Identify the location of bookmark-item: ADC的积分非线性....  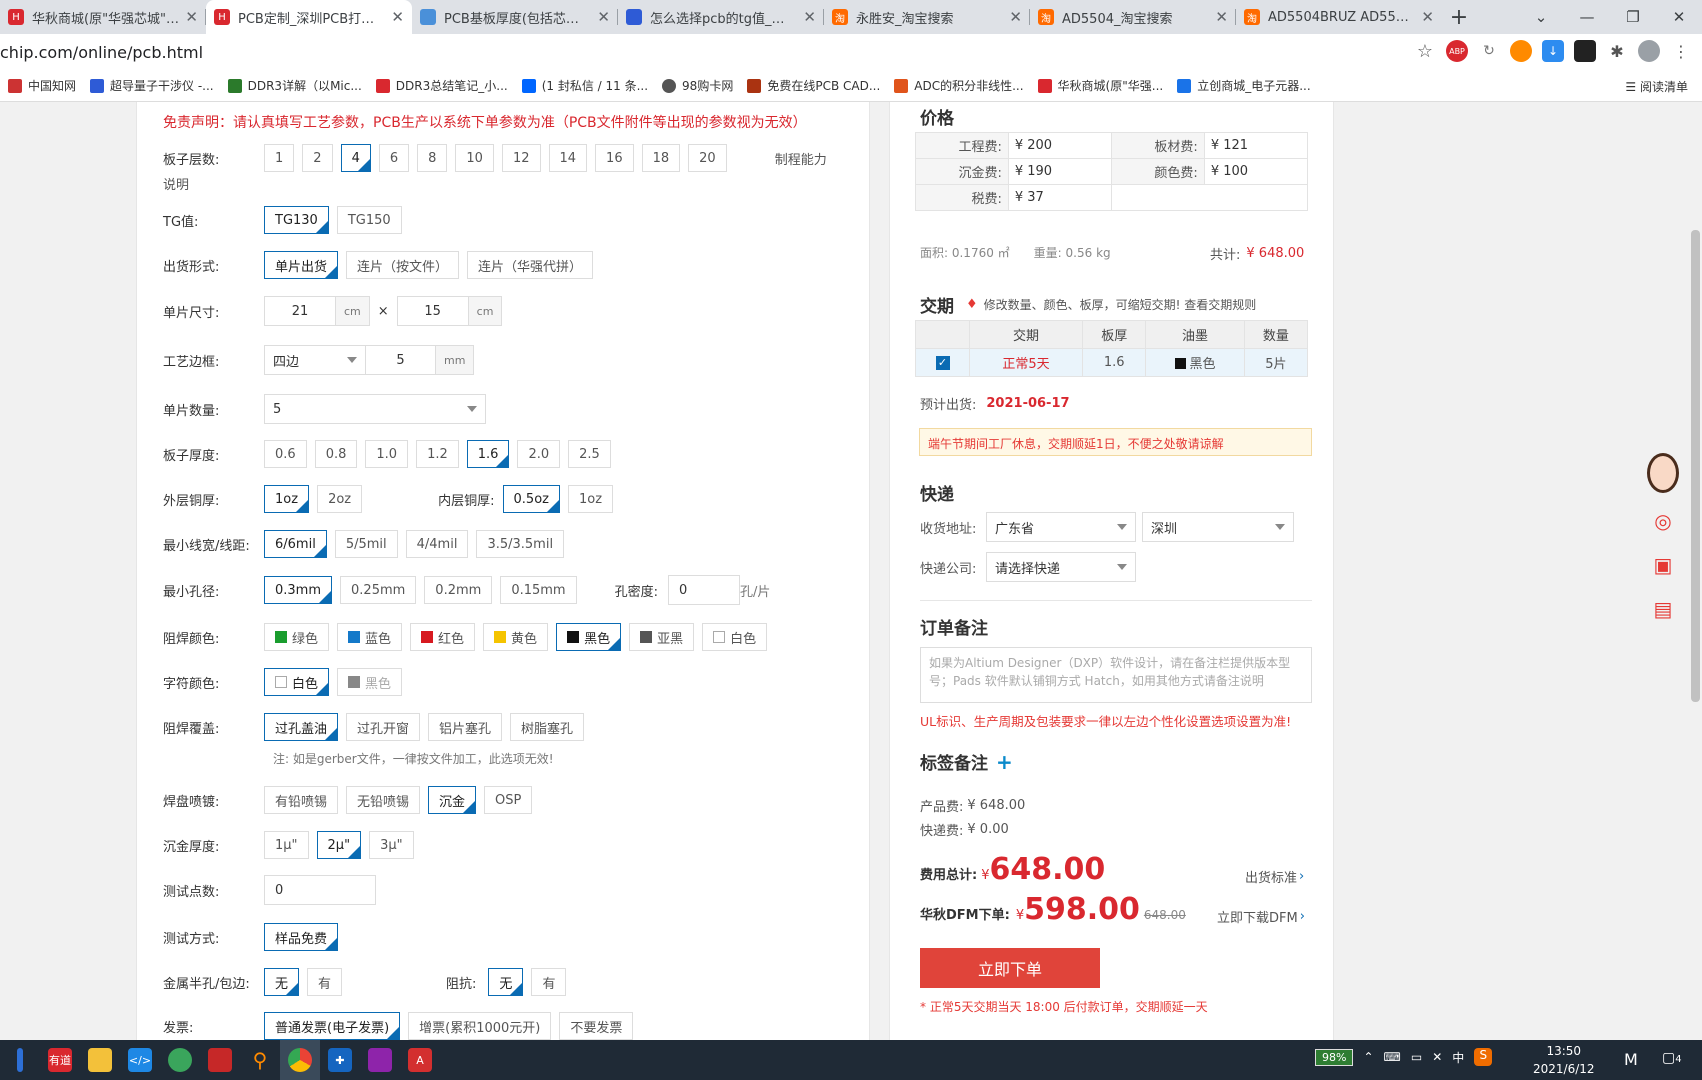
(959, 85).